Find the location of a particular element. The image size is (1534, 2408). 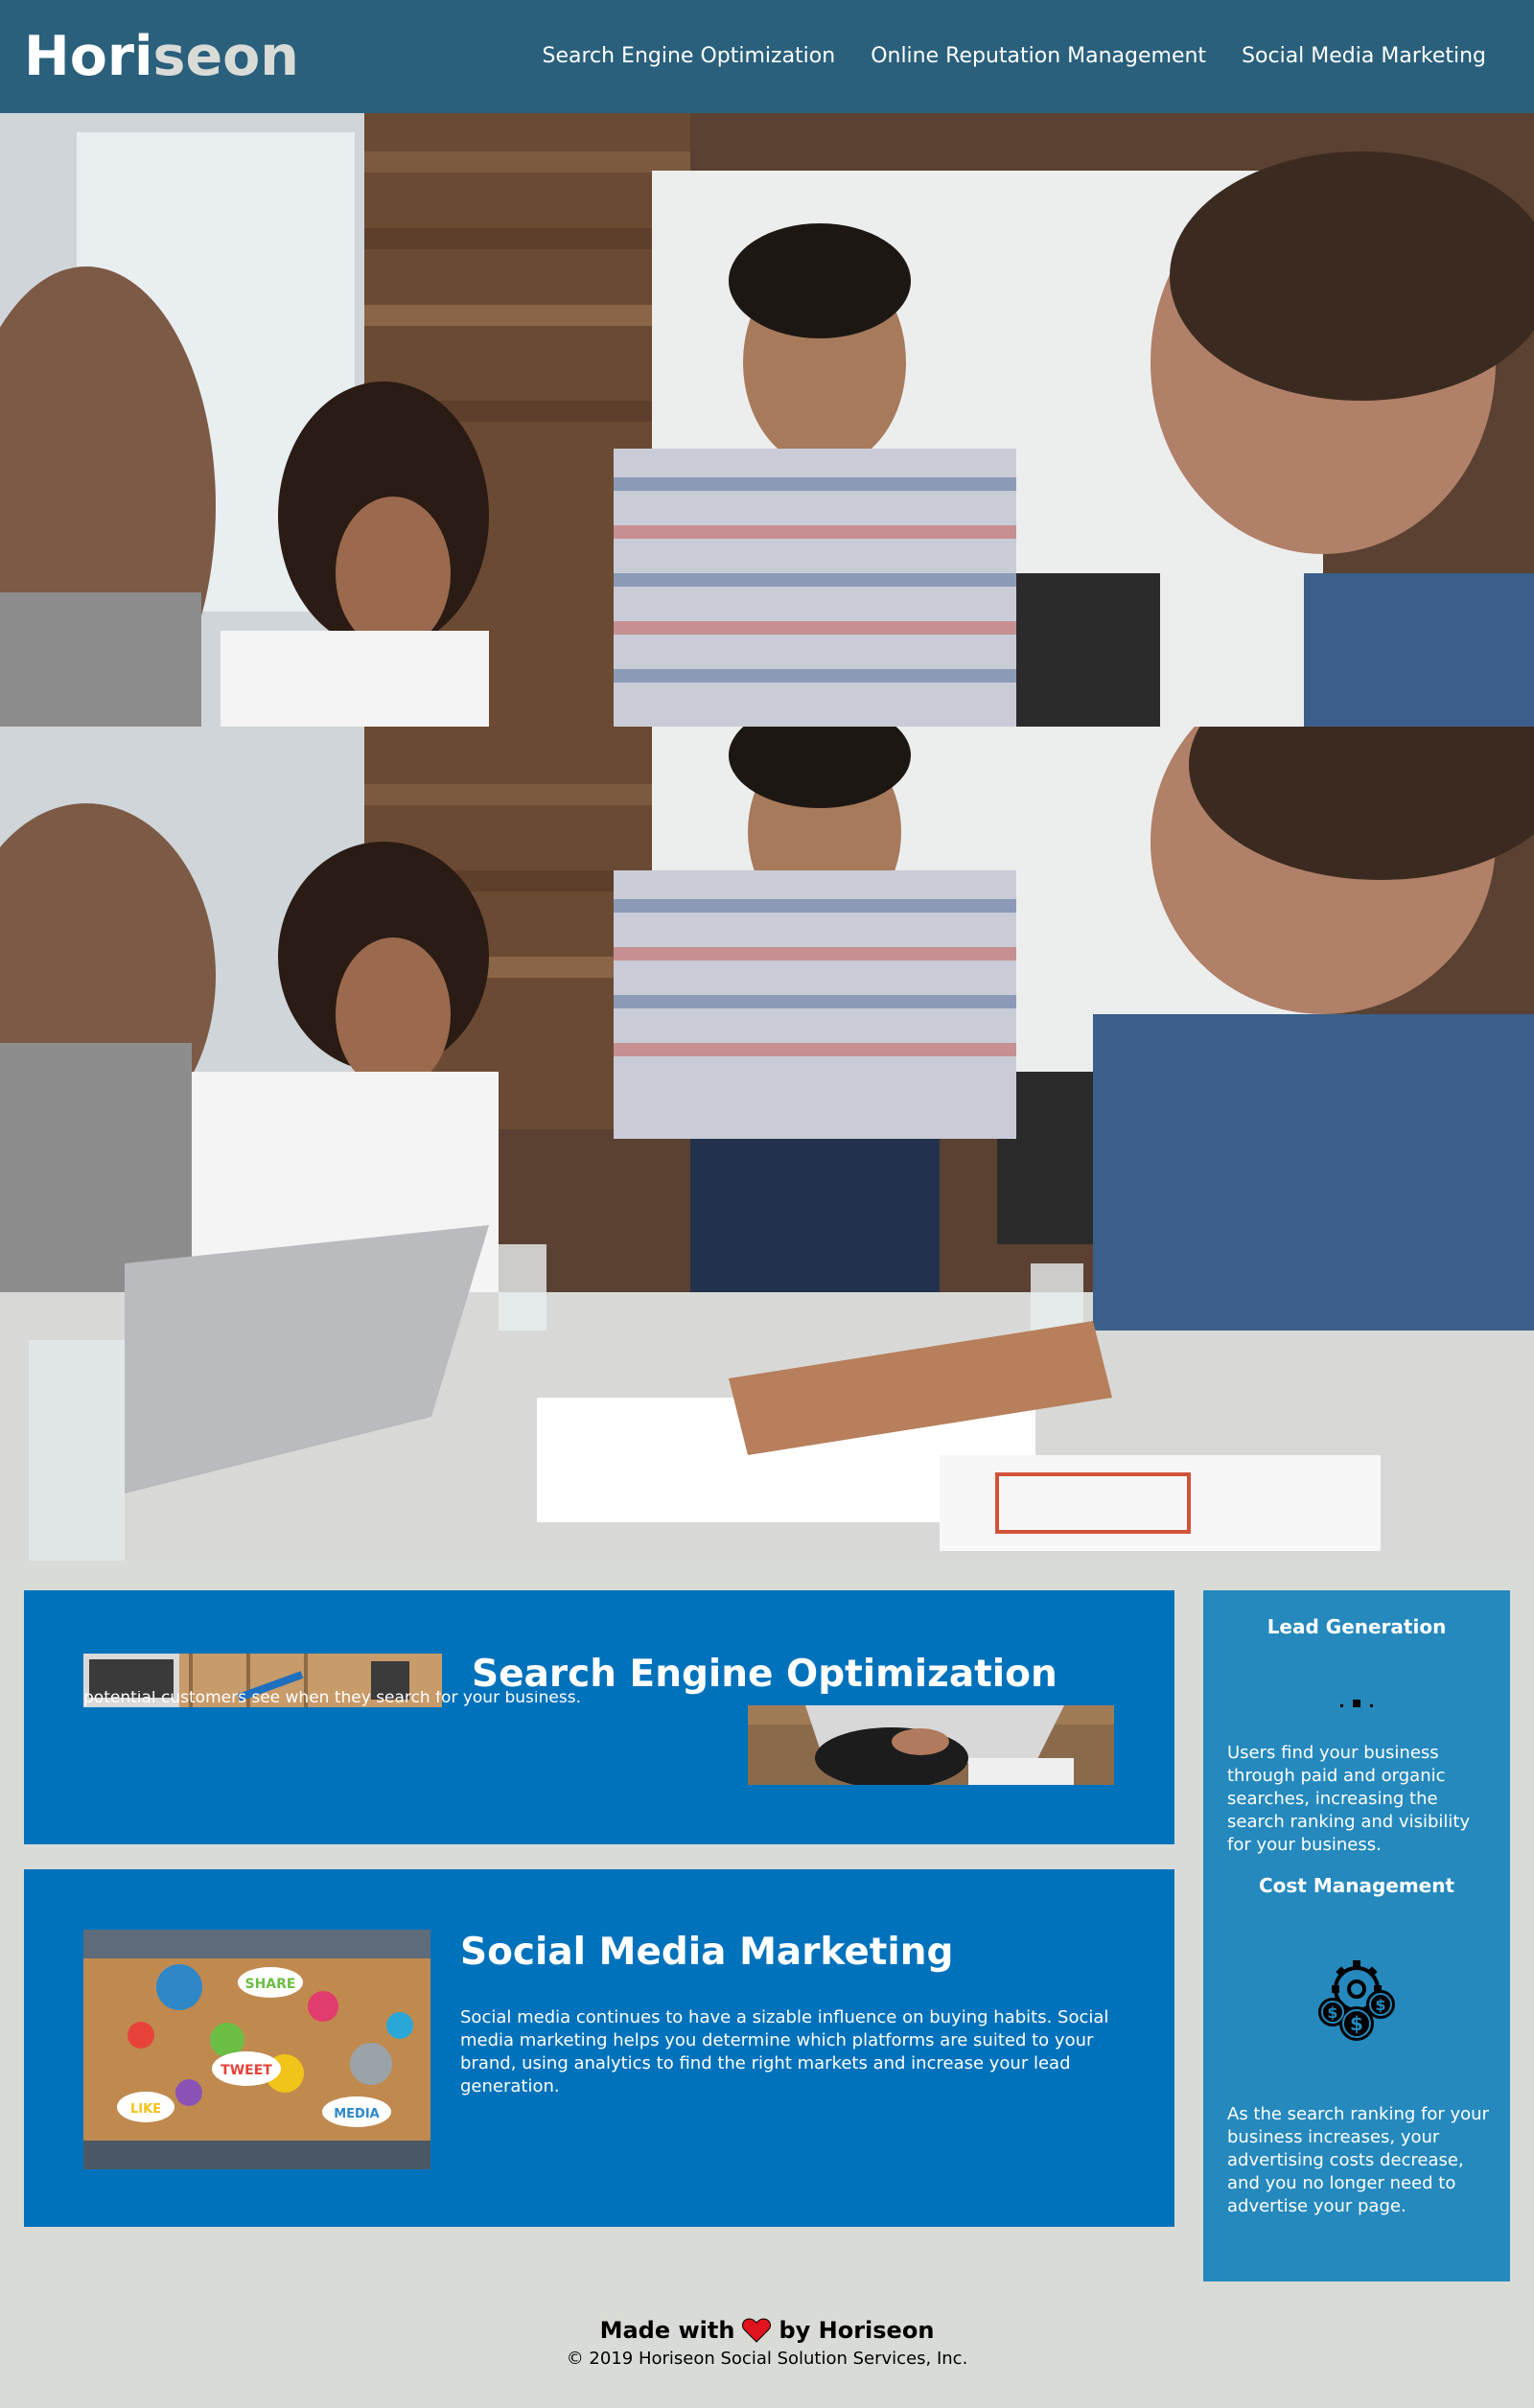

heart-icon is located at coordinates (757, 2330).